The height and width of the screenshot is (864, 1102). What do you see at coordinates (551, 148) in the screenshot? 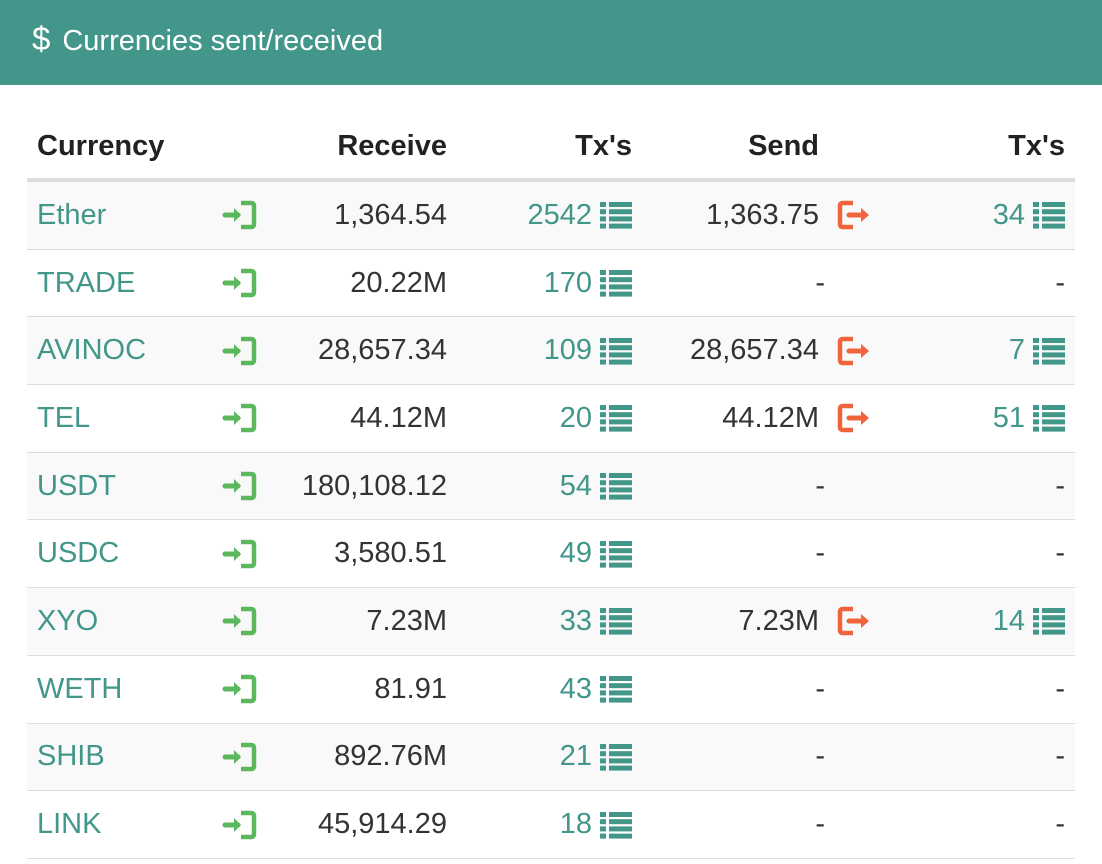
I see `table-header-row: Currency Receive Tx's Send Tx's` at bounding box center [551, 148].